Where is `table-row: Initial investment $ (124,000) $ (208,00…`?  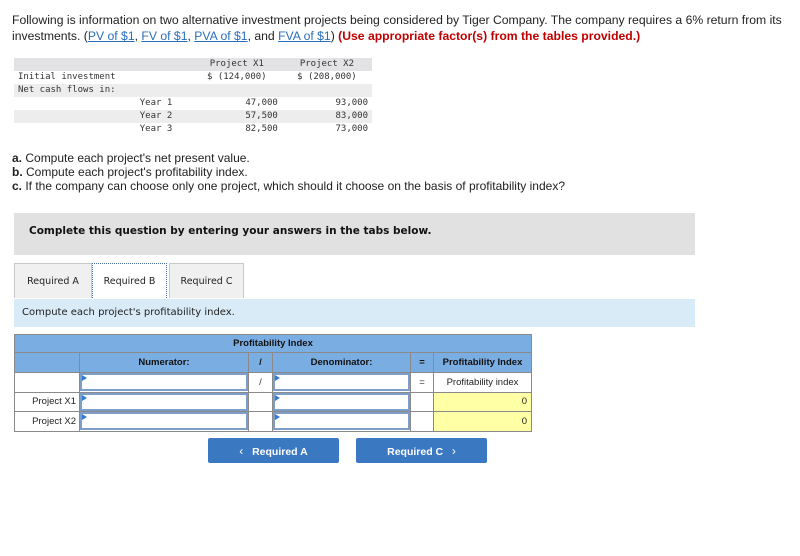 table-row: Initial investment $ (124,000) $ (208,00… is located at coordinates (187, 77).